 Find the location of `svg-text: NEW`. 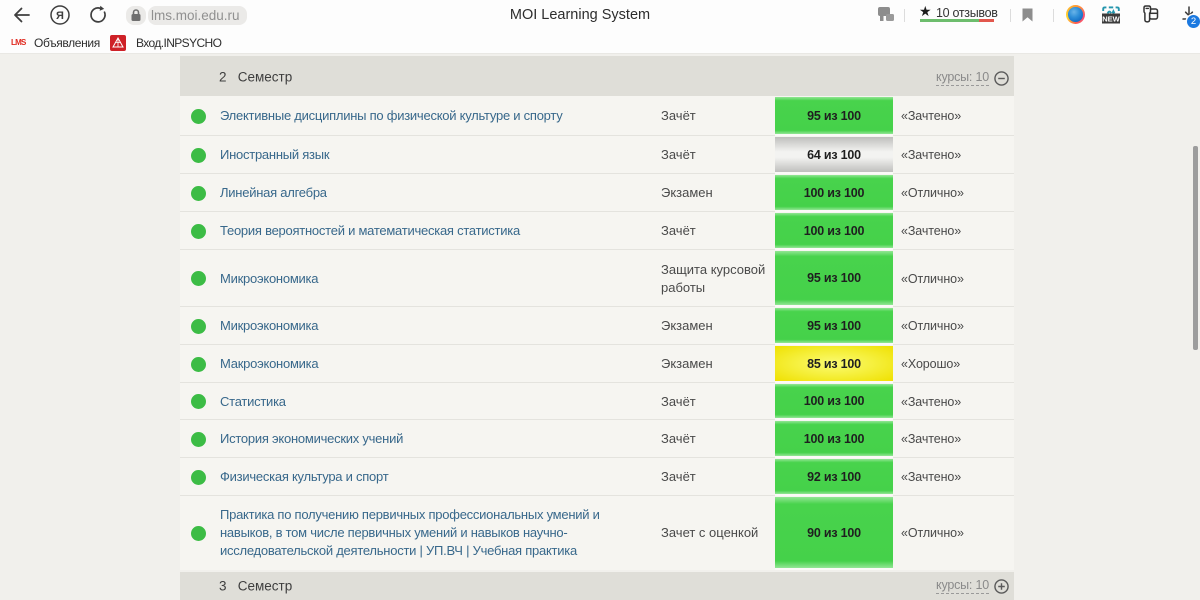

svg-text: NEW is located at coordinates (1111, 18).